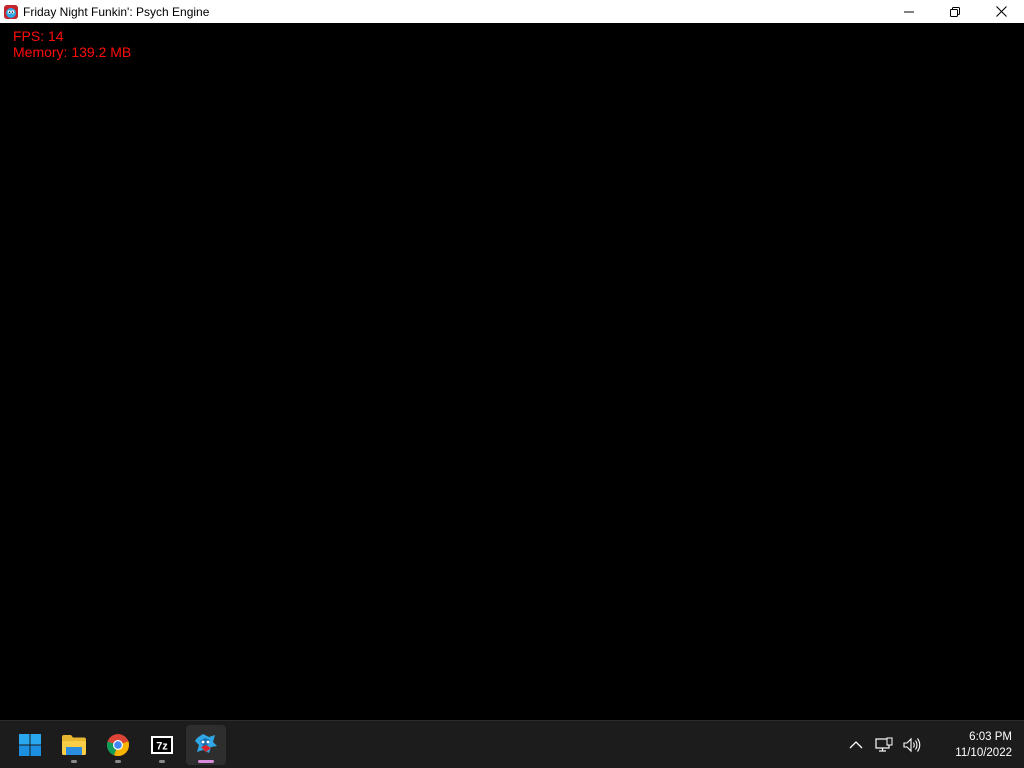 The image size is (1024, 768). What do you see at coordinates (512, 11) in the screenshot?
I see `window-titlebar: Friday Night Funkin': Psych Engine` at bounding box center [512, 11].